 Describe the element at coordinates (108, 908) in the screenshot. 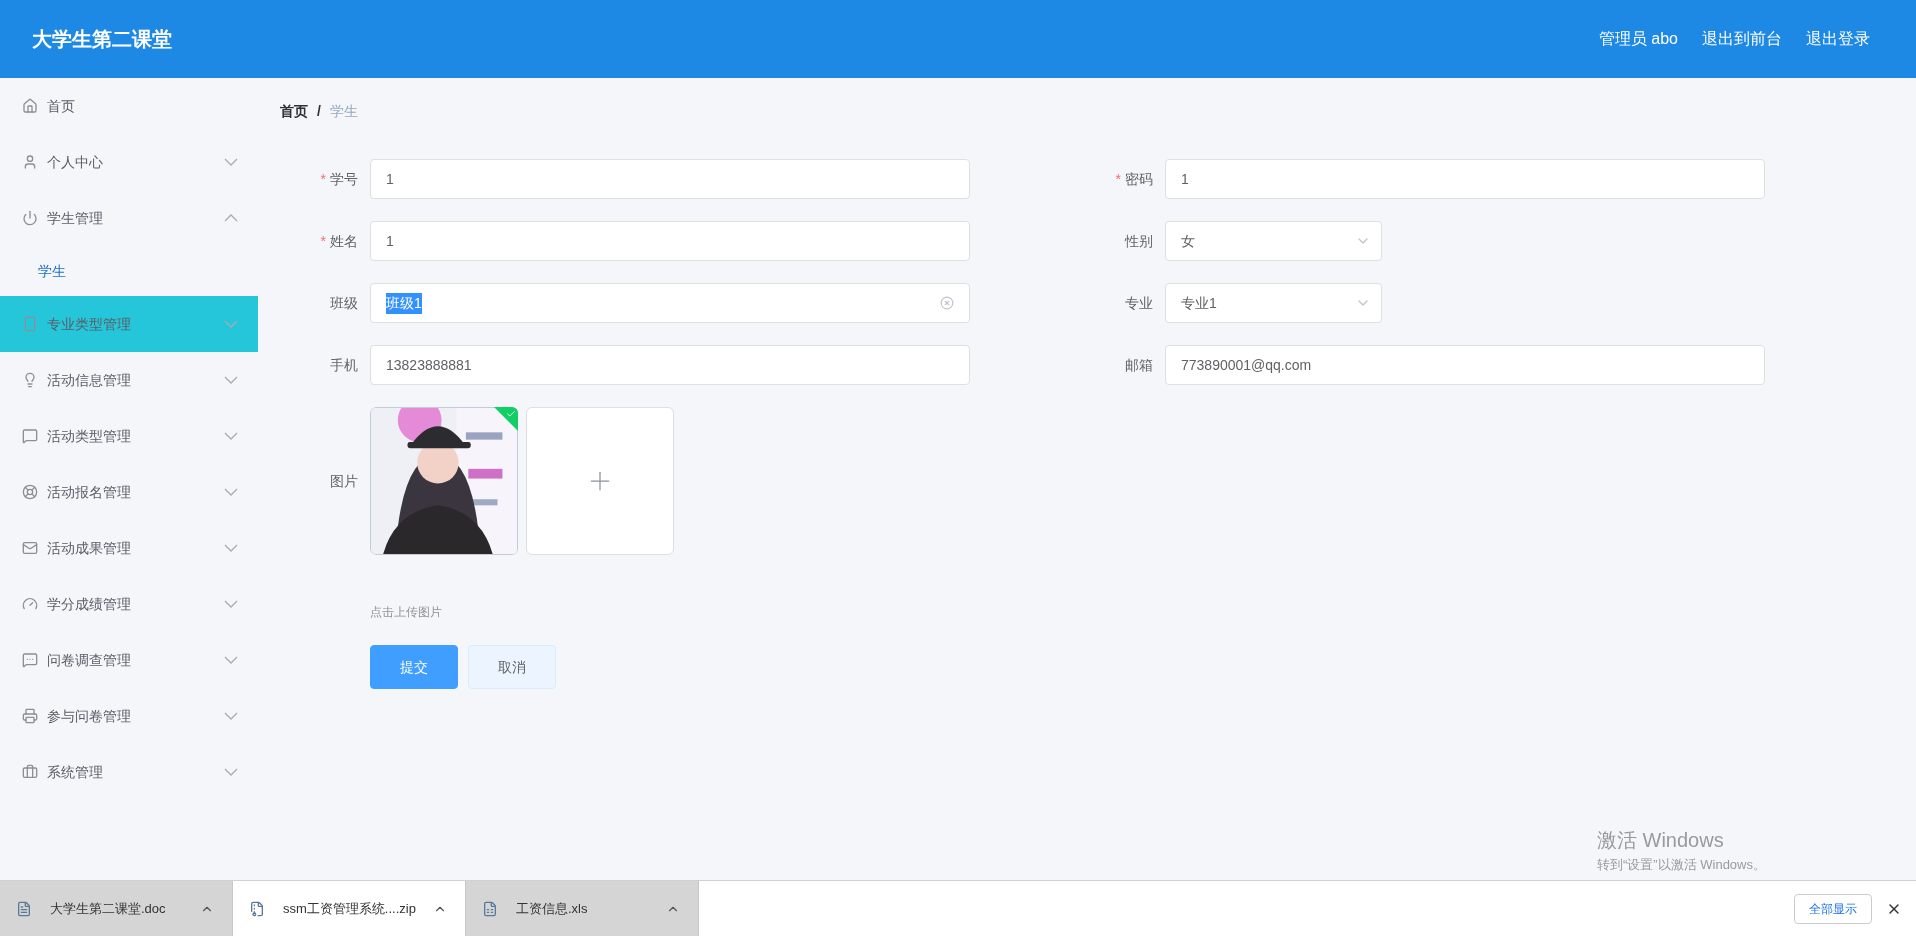

I see `file-name: 大学生第二课堂.doc` at that location.